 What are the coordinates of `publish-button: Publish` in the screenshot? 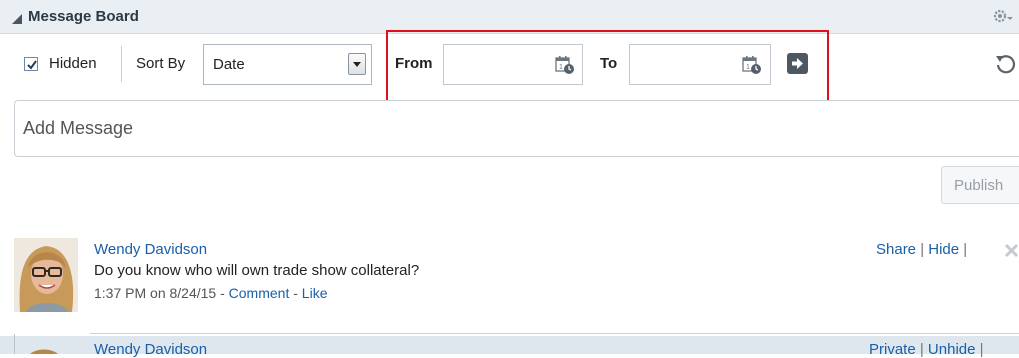 It's located at (980, 185).